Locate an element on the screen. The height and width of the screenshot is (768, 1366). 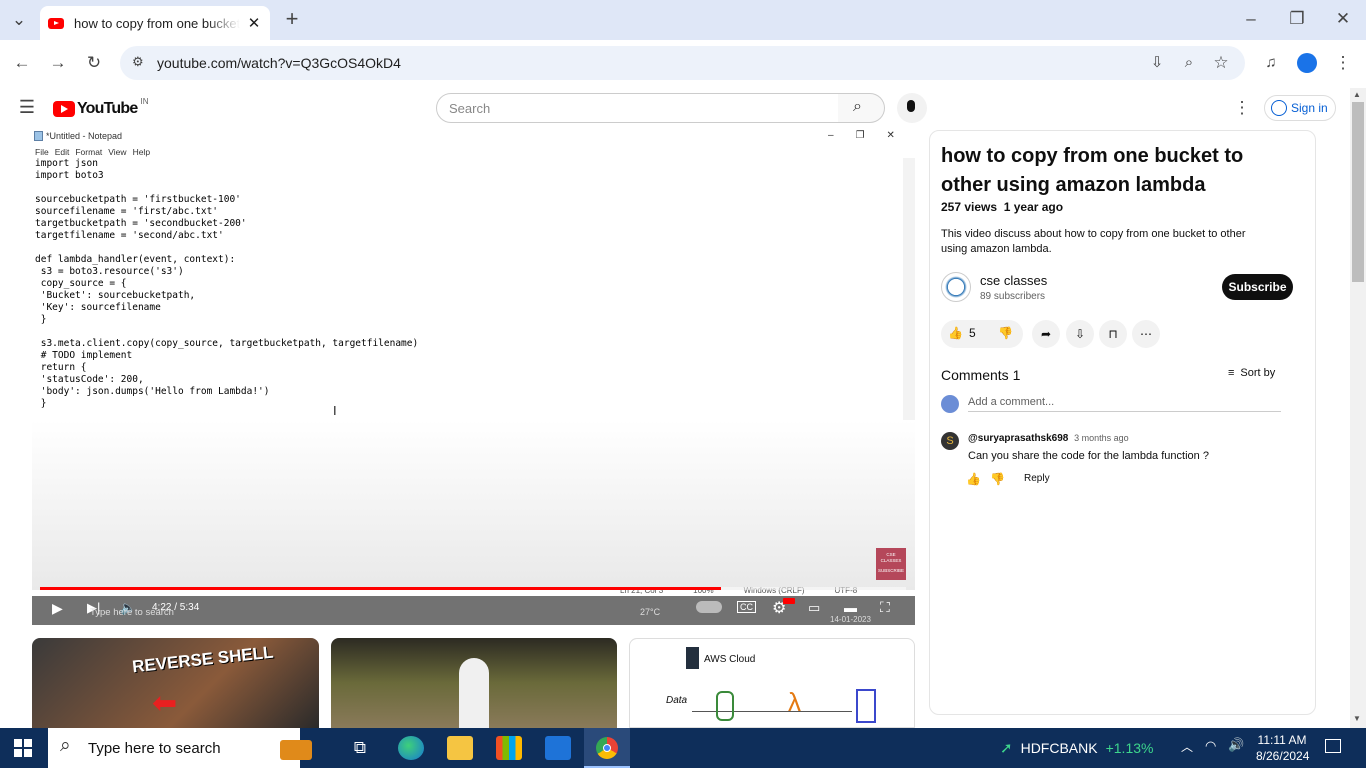
search-button: ⌕ is located at coordinates (861, 108).